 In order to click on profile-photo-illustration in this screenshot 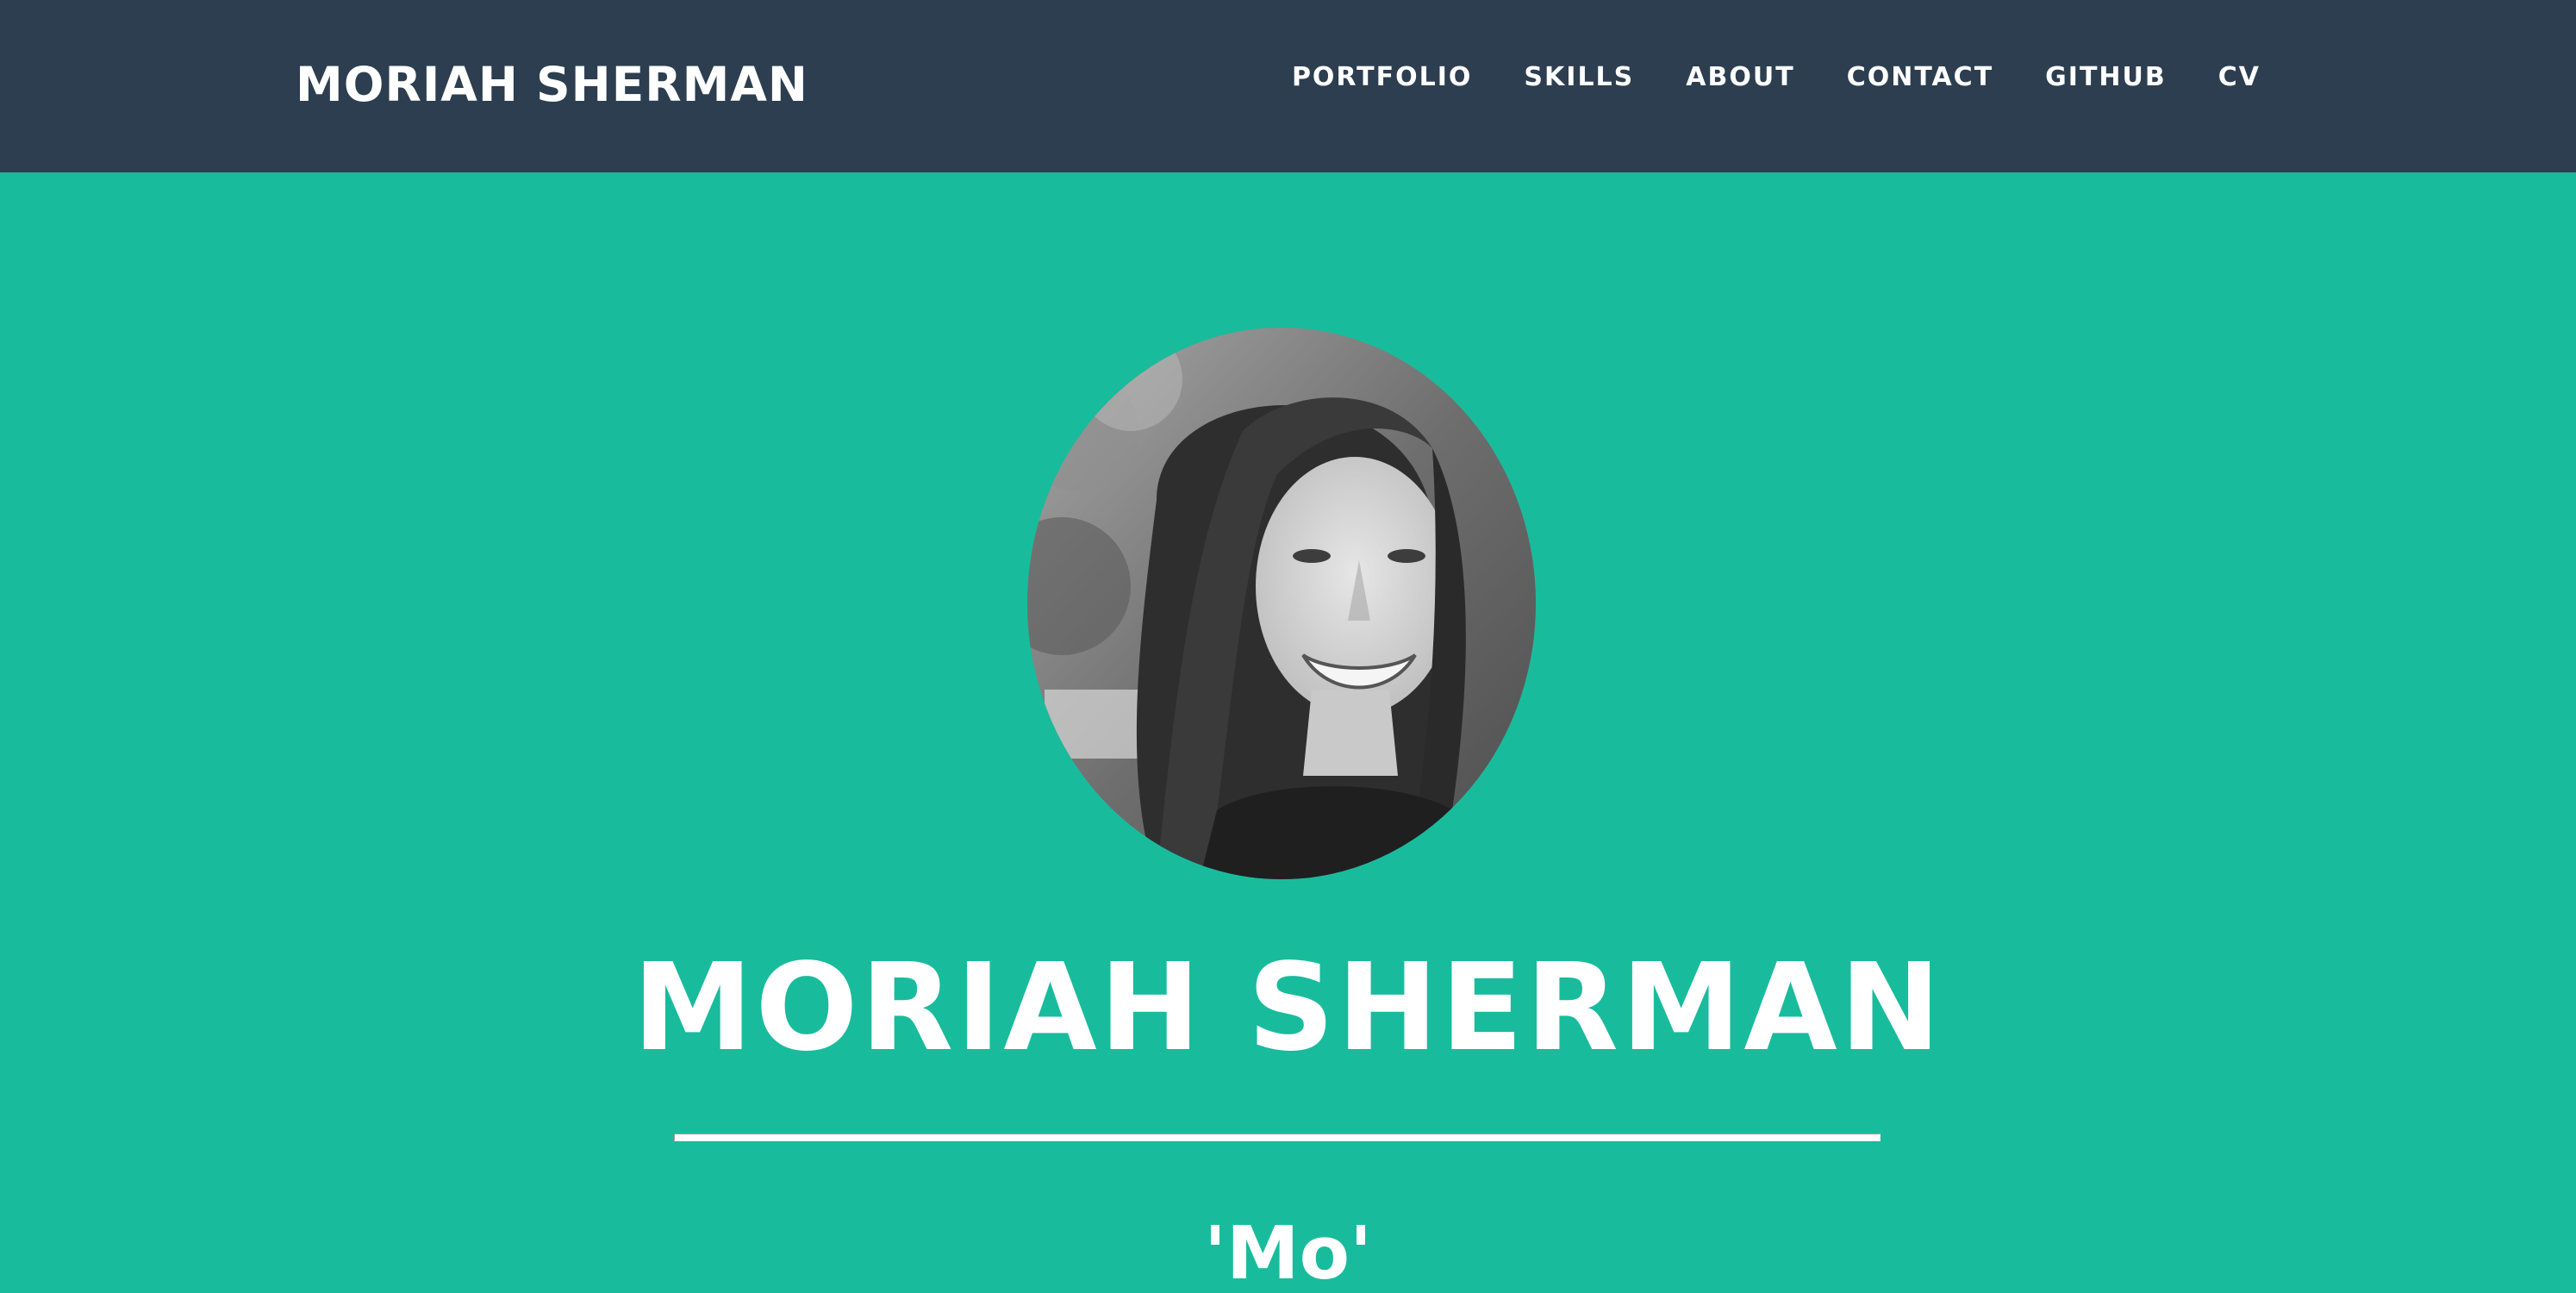, I will do `click(1281, 603)`.